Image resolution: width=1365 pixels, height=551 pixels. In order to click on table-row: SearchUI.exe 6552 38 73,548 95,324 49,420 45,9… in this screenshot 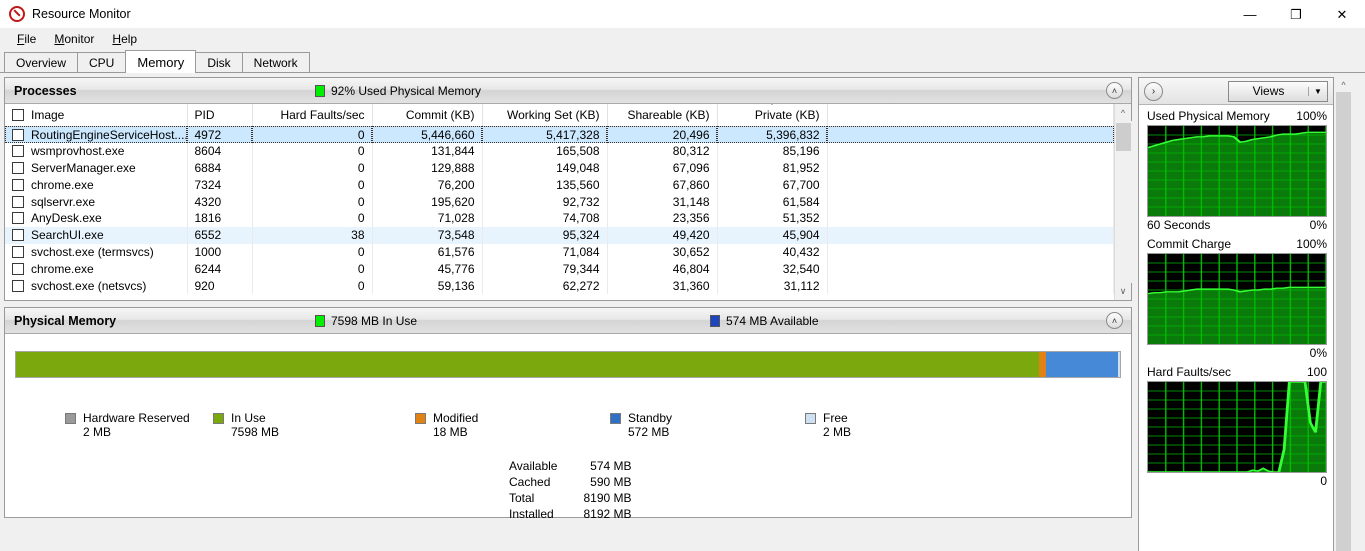, I will do `click(559, 235)`.